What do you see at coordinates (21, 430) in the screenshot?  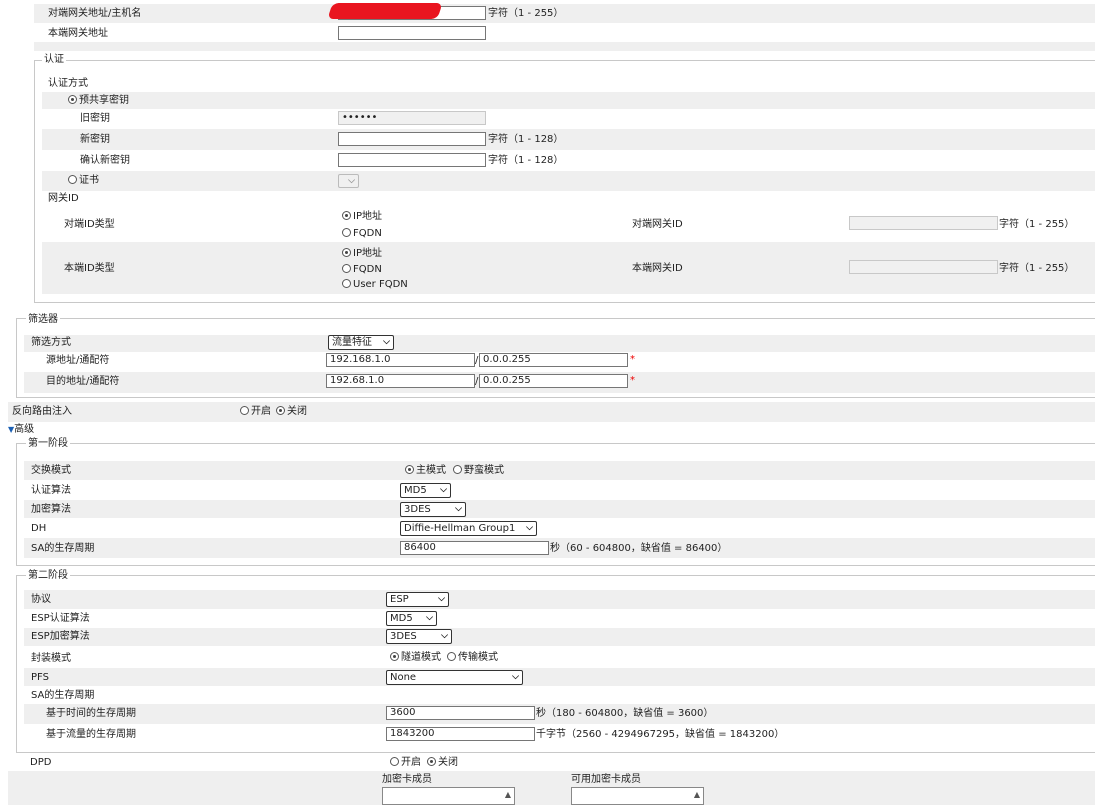 I see `advanced-toggle: ▼高级` at bounding box center [21, 430].